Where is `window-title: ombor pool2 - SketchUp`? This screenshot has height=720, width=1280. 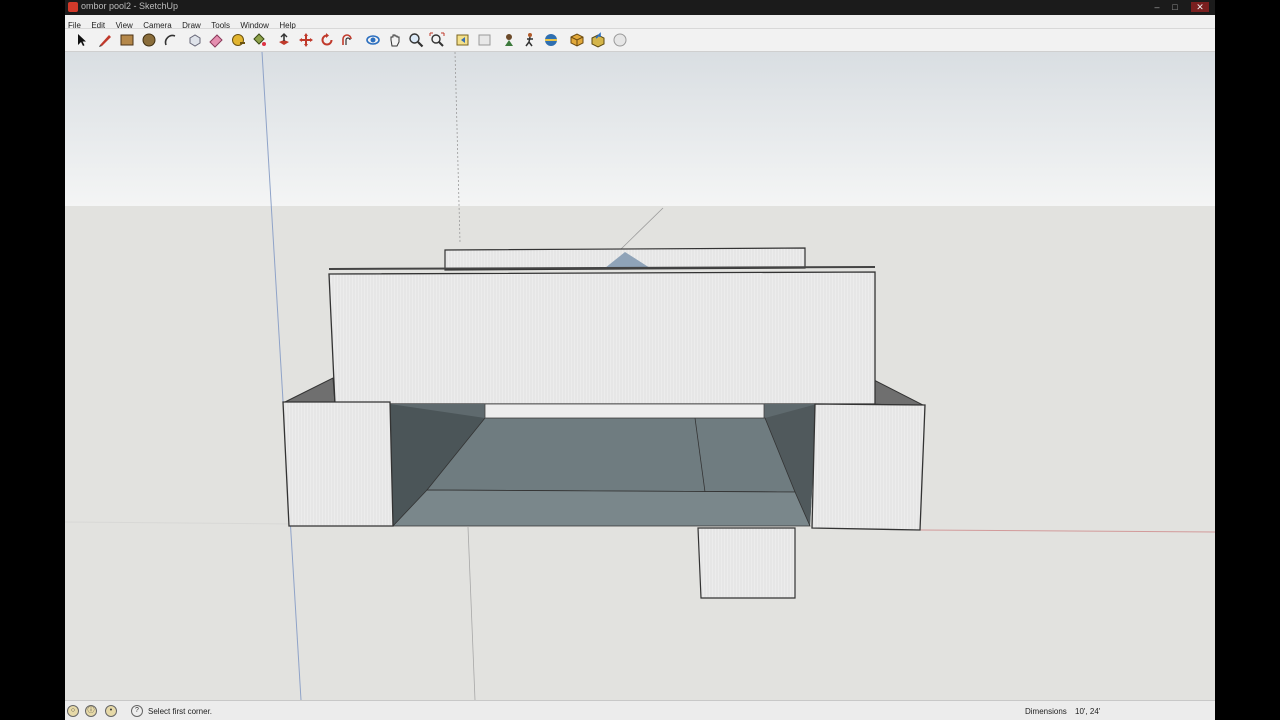 window-title: ombor pool2 - SketchUp is located at coordinates (130, 6).